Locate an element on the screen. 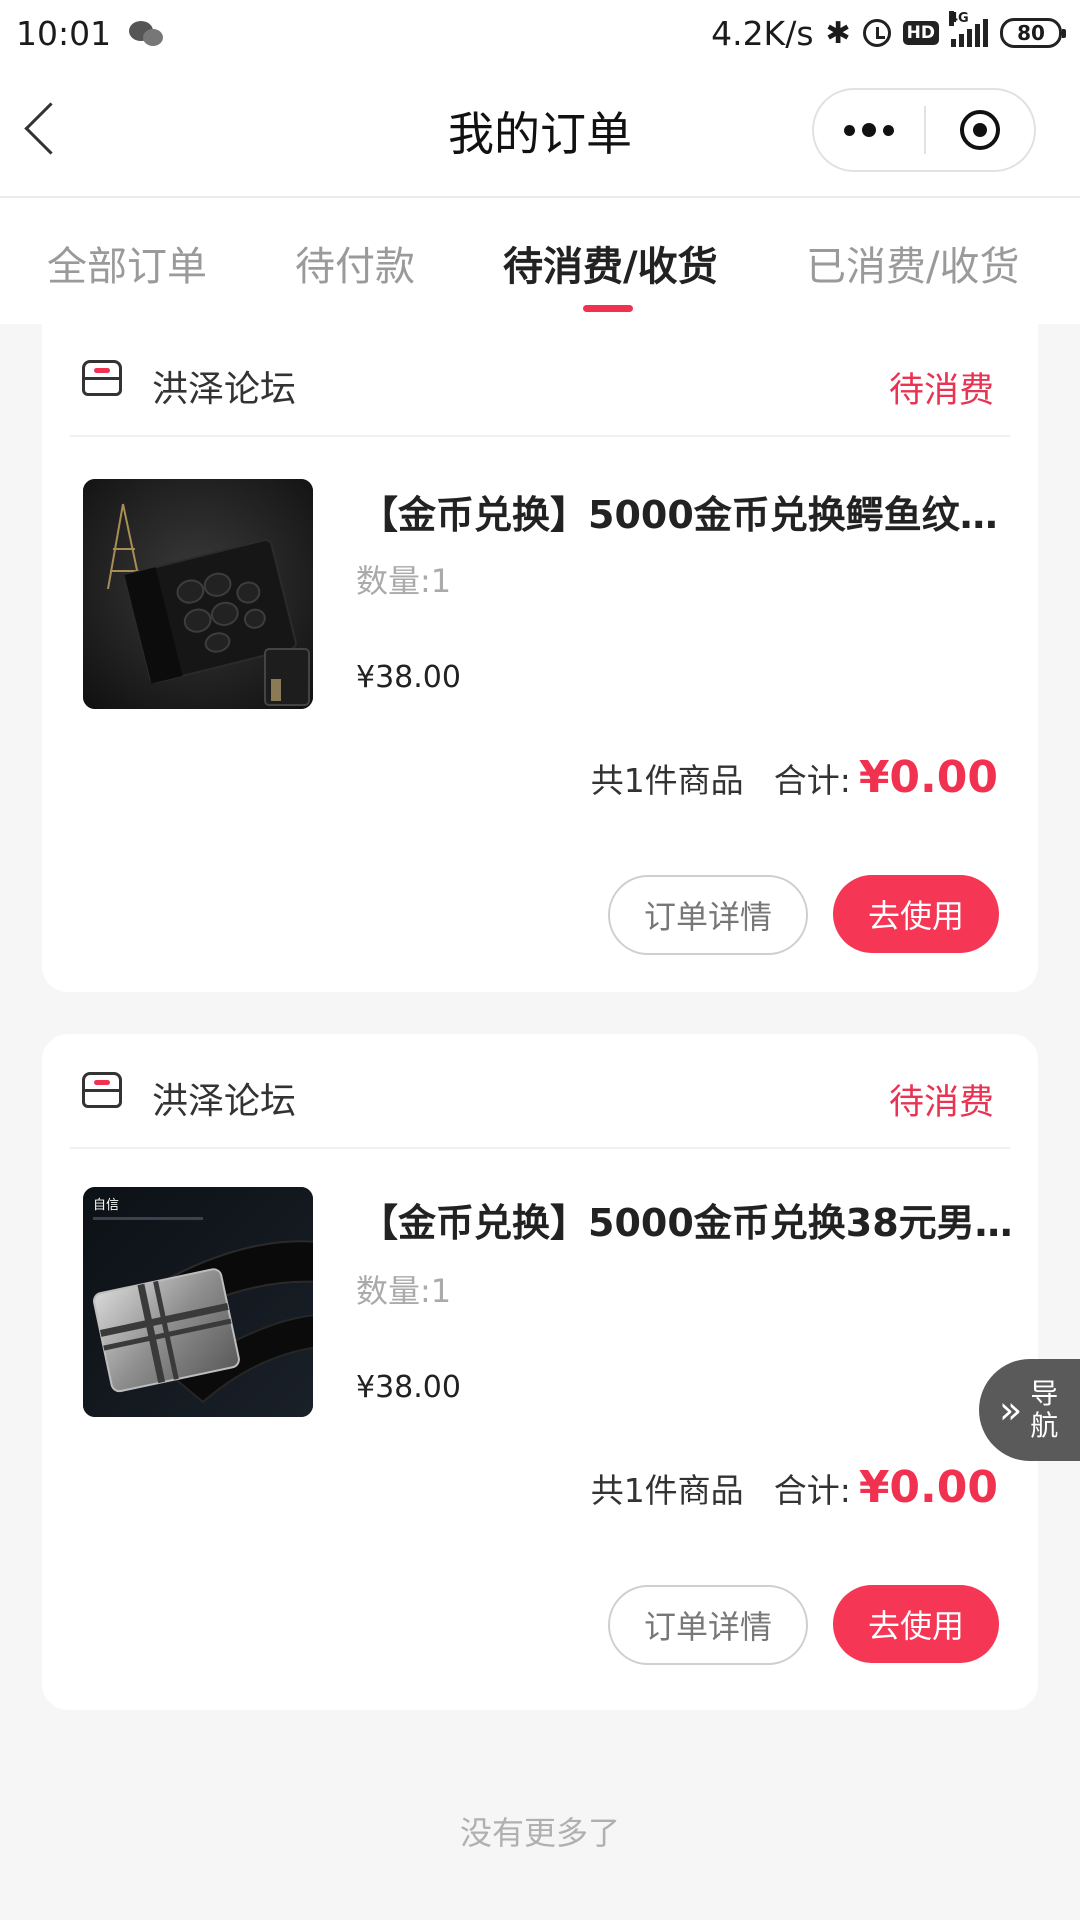 Image resolution: width=1080 pixels, height=1920 pixels. floating-nav-label: 导航 is located at coordinates (1044, 1409).